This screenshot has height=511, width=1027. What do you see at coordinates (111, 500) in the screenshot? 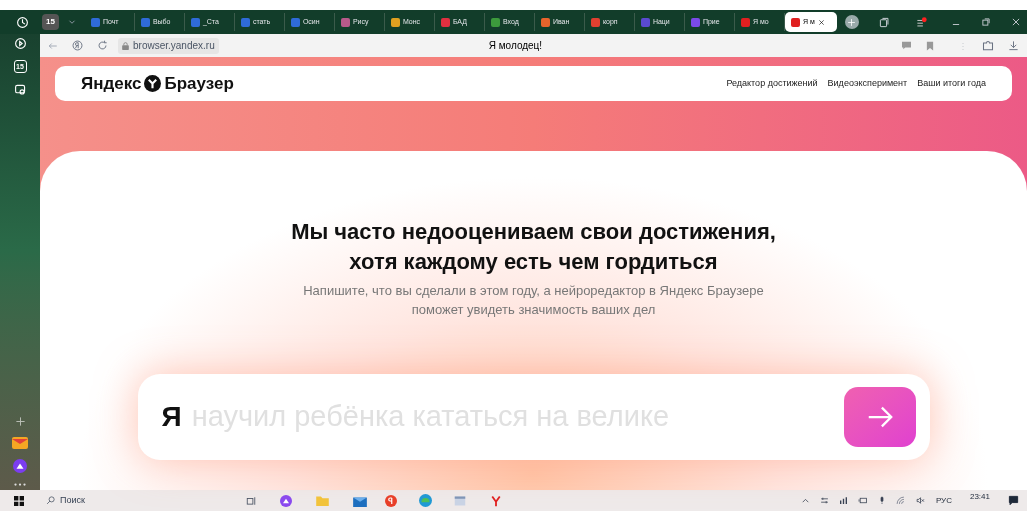
I see `taskbar-search-field: Поиск` at bounding box center [111, 500].